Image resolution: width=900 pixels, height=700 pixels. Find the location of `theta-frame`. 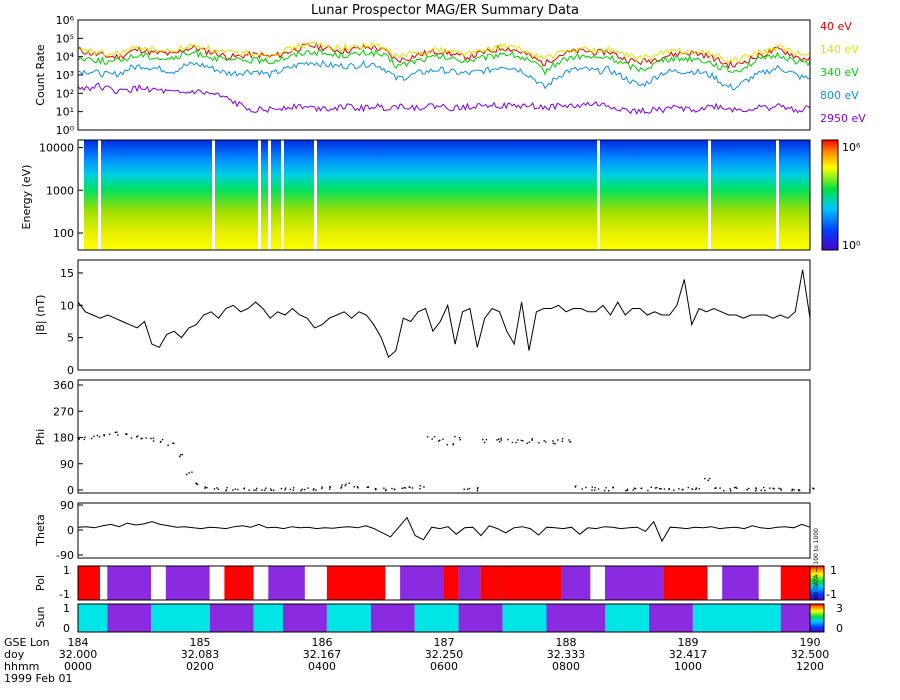

theta-frame is located at coordinates (444, 530).